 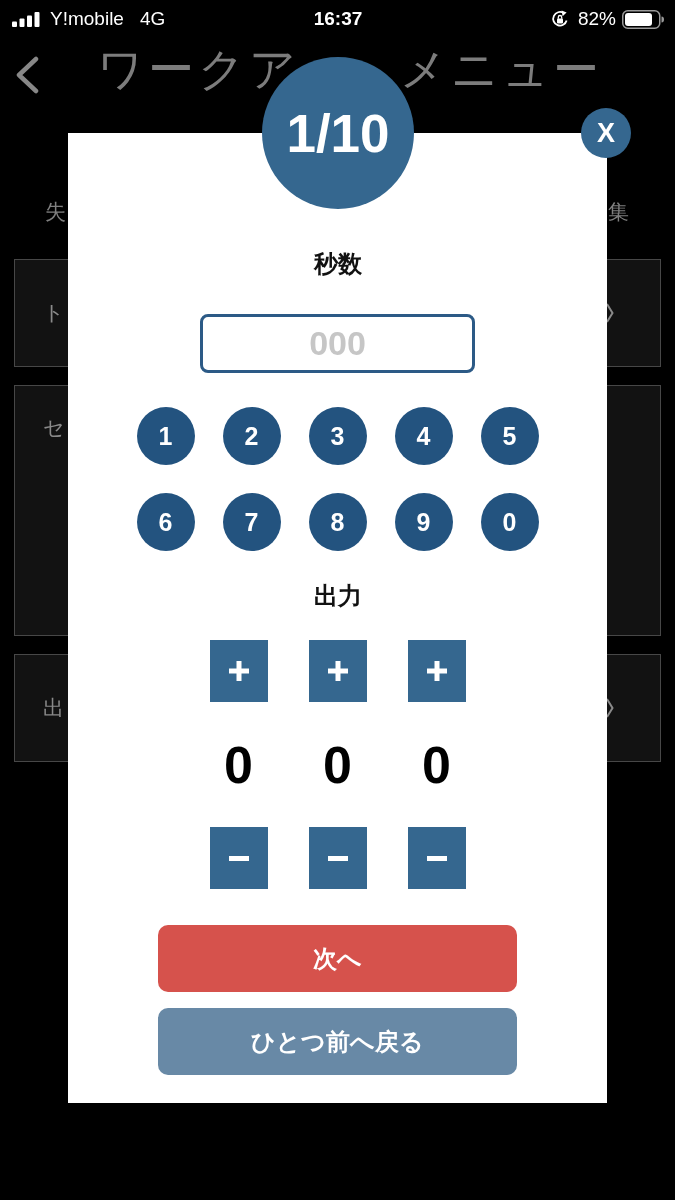 I want to click on close-button: X, so click(x=606, y=133).